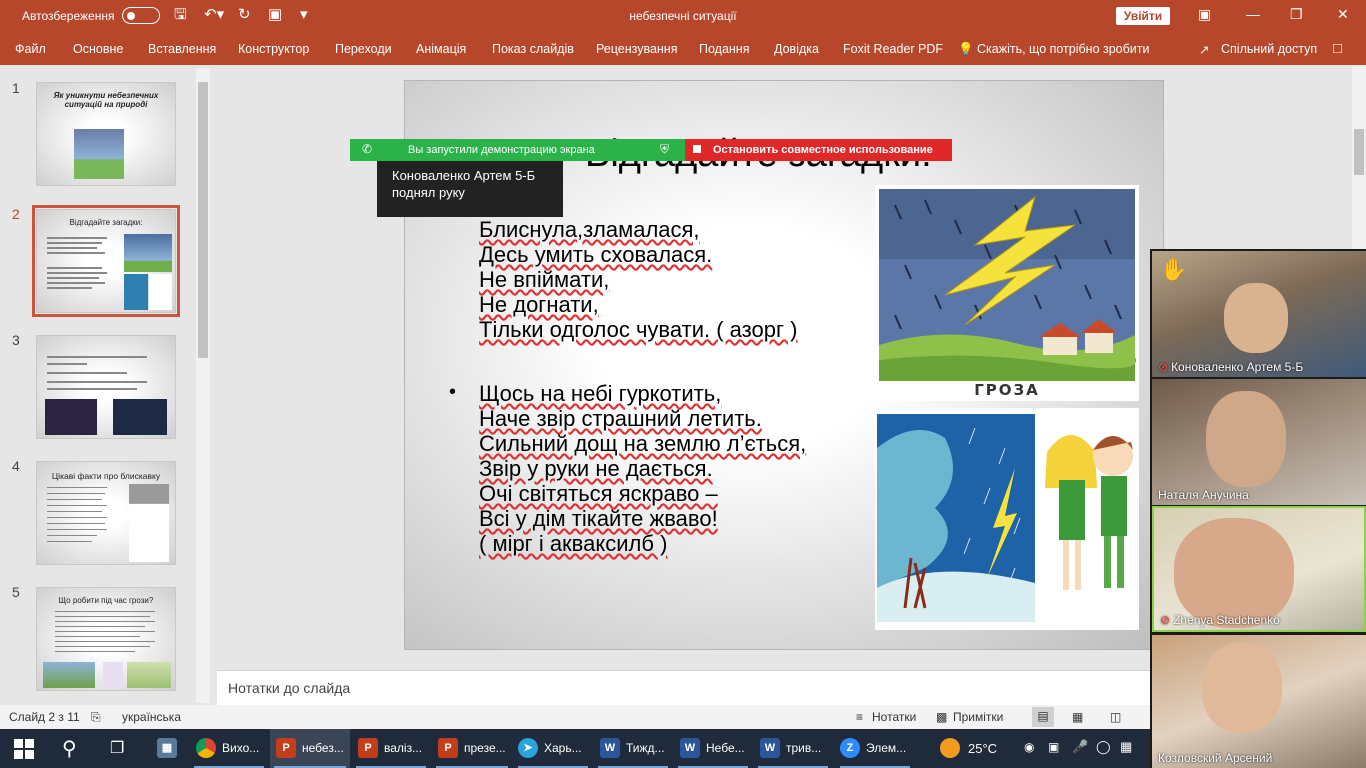 Image resolution: width=1366 pixels, height=768 pixels. Describe the element at coordinates (1029, 747) in the screenshot. I see `tray-icon: ◉` at that location.